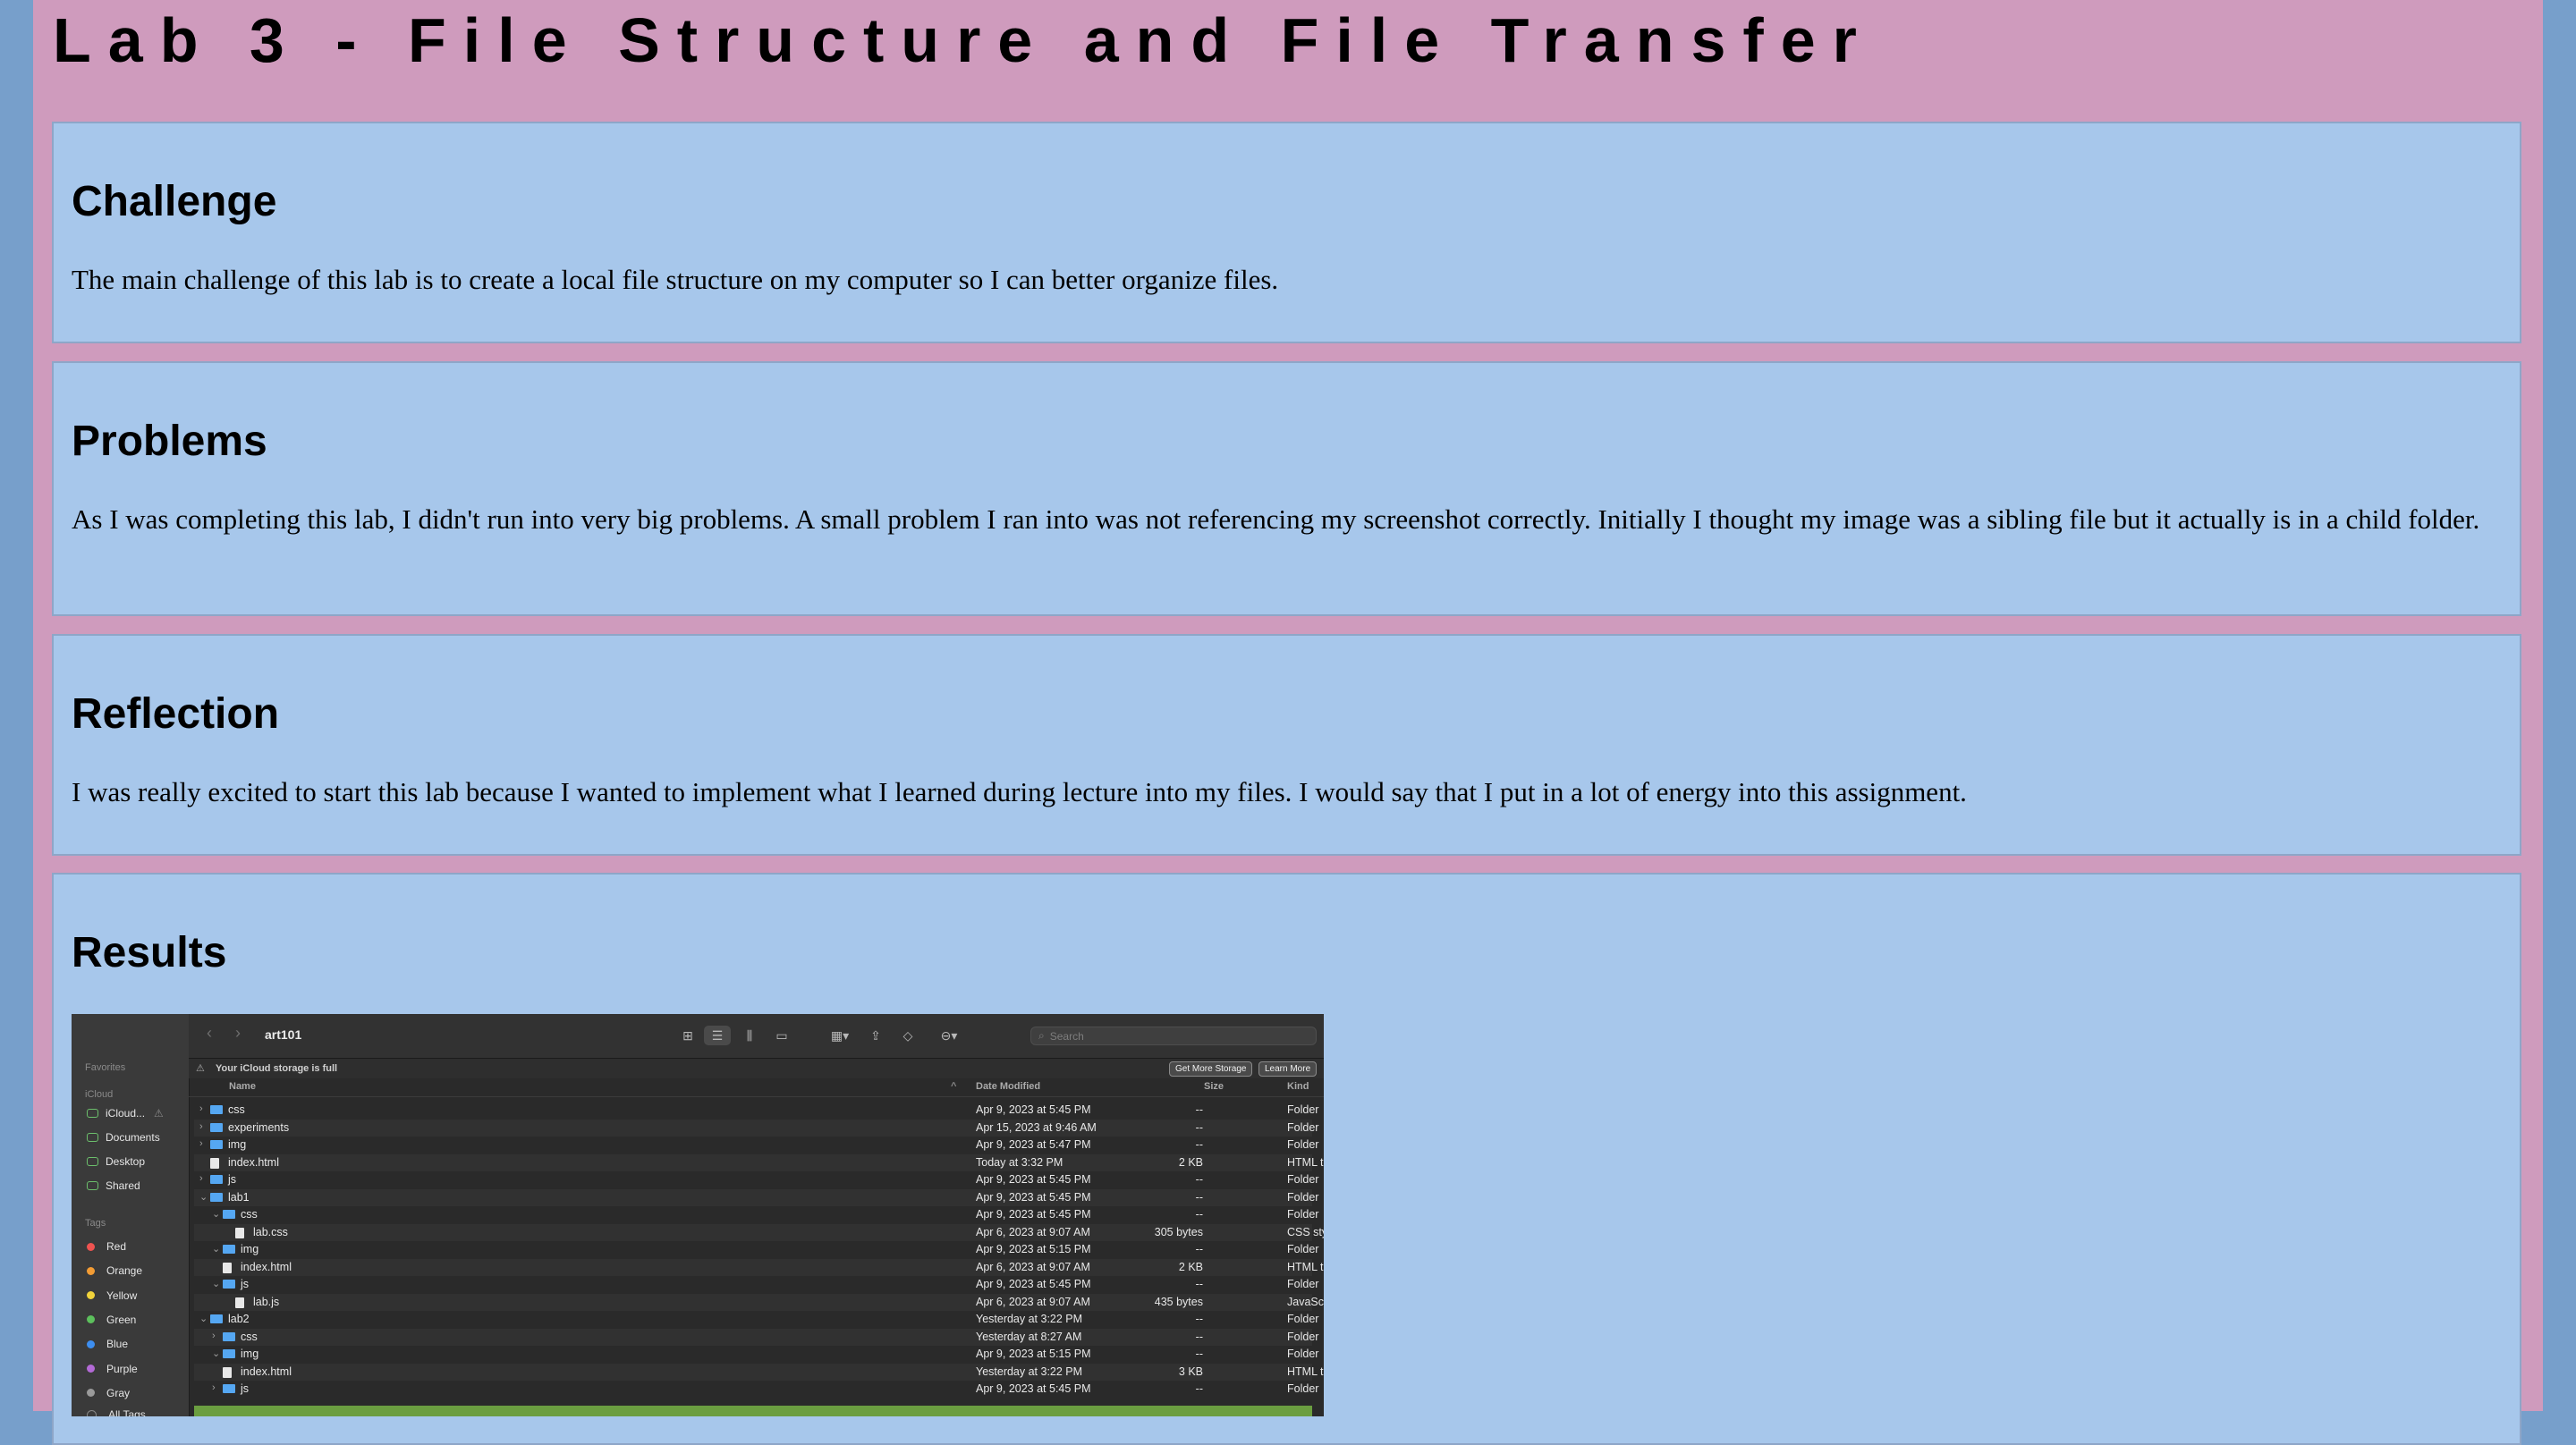  What do you see at coordinates (266, 1266) in the screenshot?
I see `file-name: index.html` at bounding box center [266, 1266].